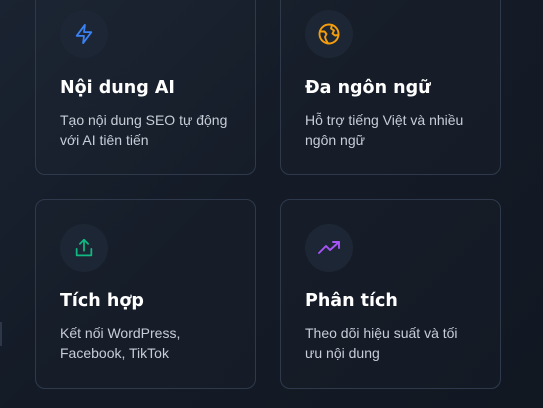 This screenshot has width=543, height=408. I want to click on feature-title: Phân tích, so click(351, 301).